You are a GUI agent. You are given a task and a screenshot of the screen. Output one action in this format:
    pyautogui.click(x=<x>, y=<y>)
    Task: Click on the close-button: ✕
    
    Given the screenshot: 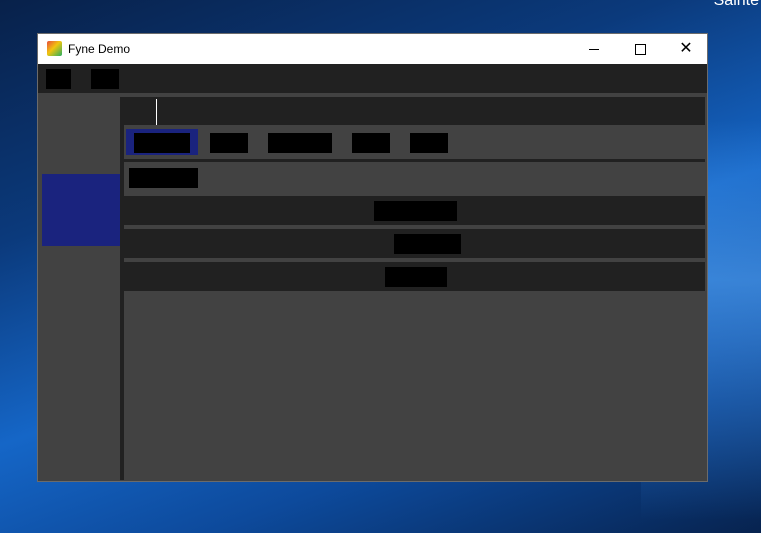 What is the action you would take?
    pyautogui.click(x=685, y=49)
    